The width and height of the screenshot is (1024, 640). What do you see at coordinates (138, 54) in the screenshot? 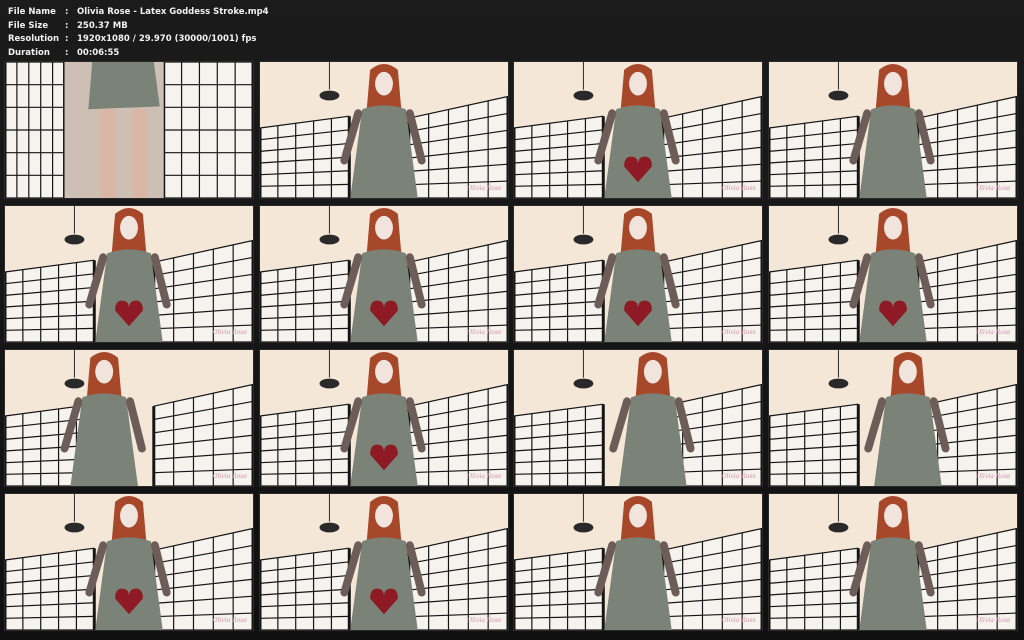
I see `info-row-duration: Duration : 00:06:55` at bounding box center [138, 54].